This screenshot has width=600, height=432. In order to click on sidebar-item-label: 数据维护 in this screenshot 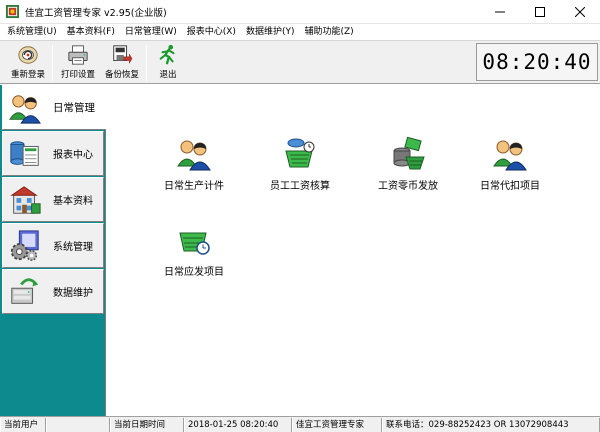, I will do `click(73, 293)`.